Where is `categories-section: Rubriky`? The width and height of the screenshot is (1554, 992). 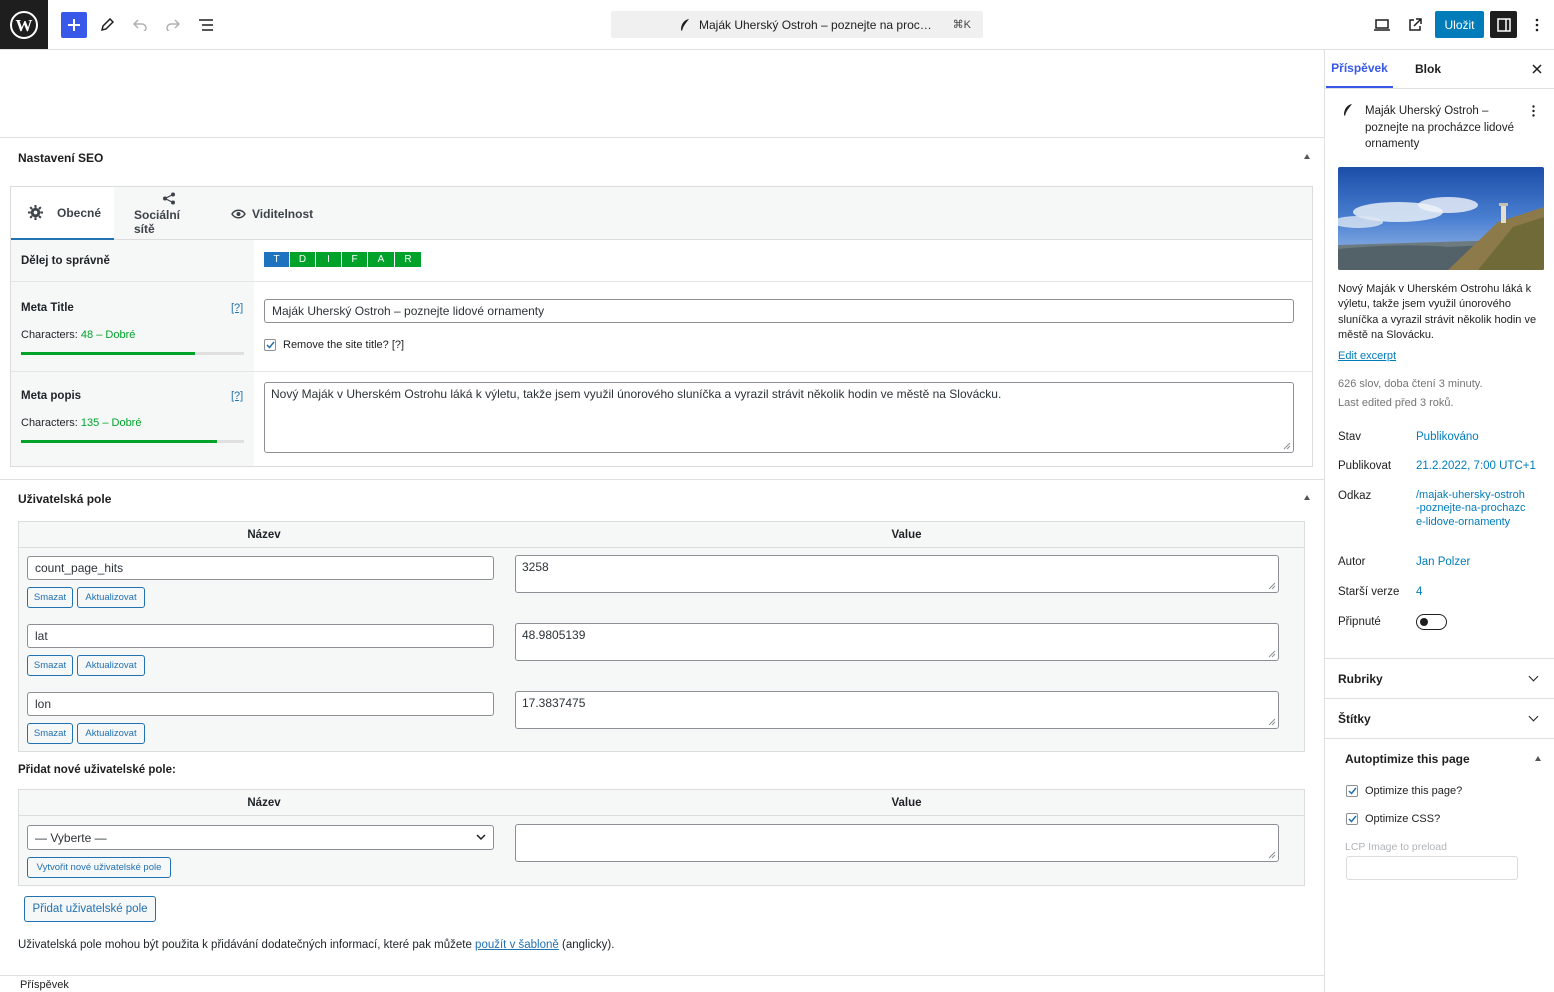 categories-section: Rubriky is located at coordinates (1439, 678).